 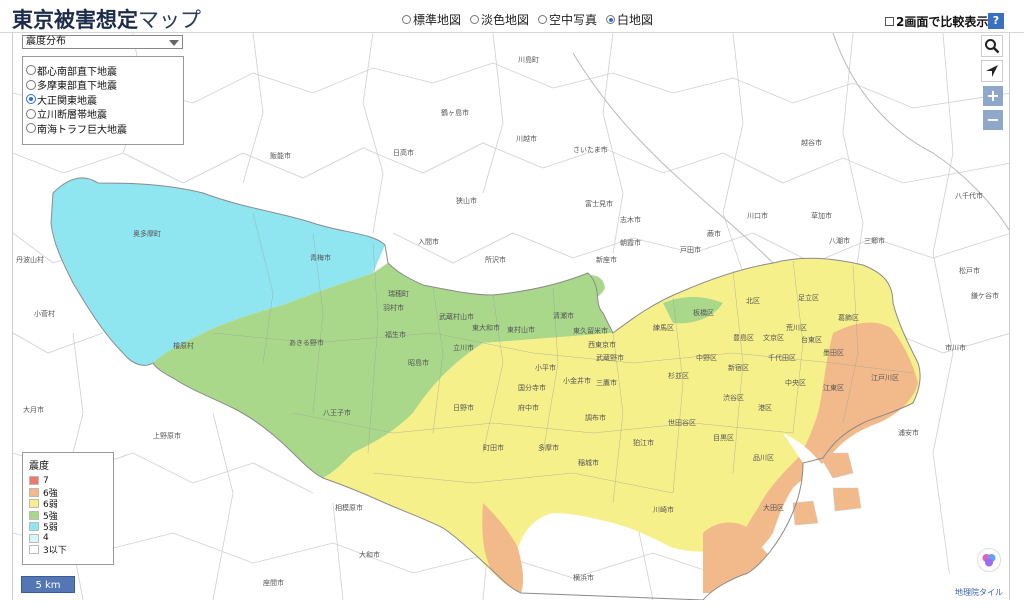 I want to click on town-label: 横浜市, so click(x=583, y=578).